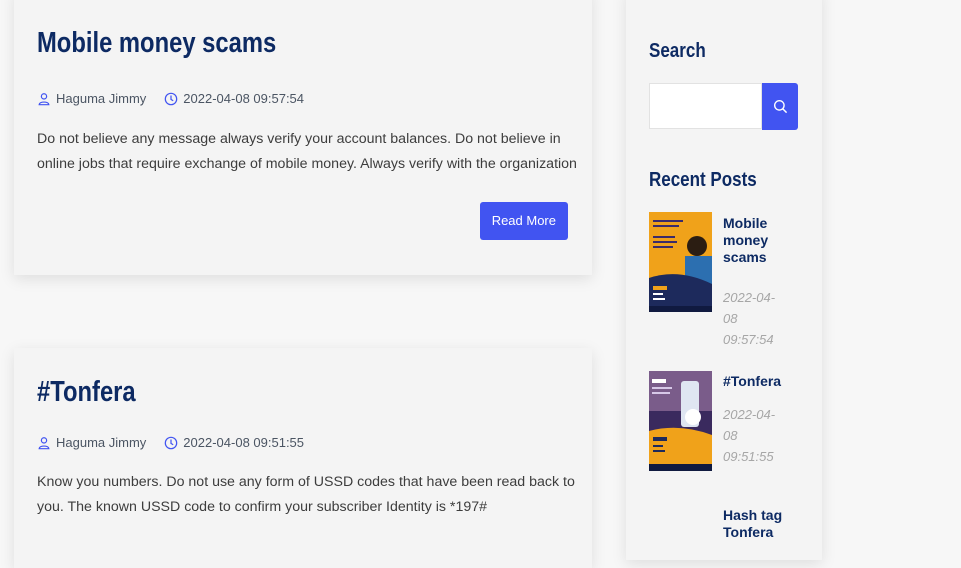 The width and height of the screenshot is (961, 568). Describe the element at coordinates (86, 392) in the screenshot. I see `post-title: #Tonfera` at that location.